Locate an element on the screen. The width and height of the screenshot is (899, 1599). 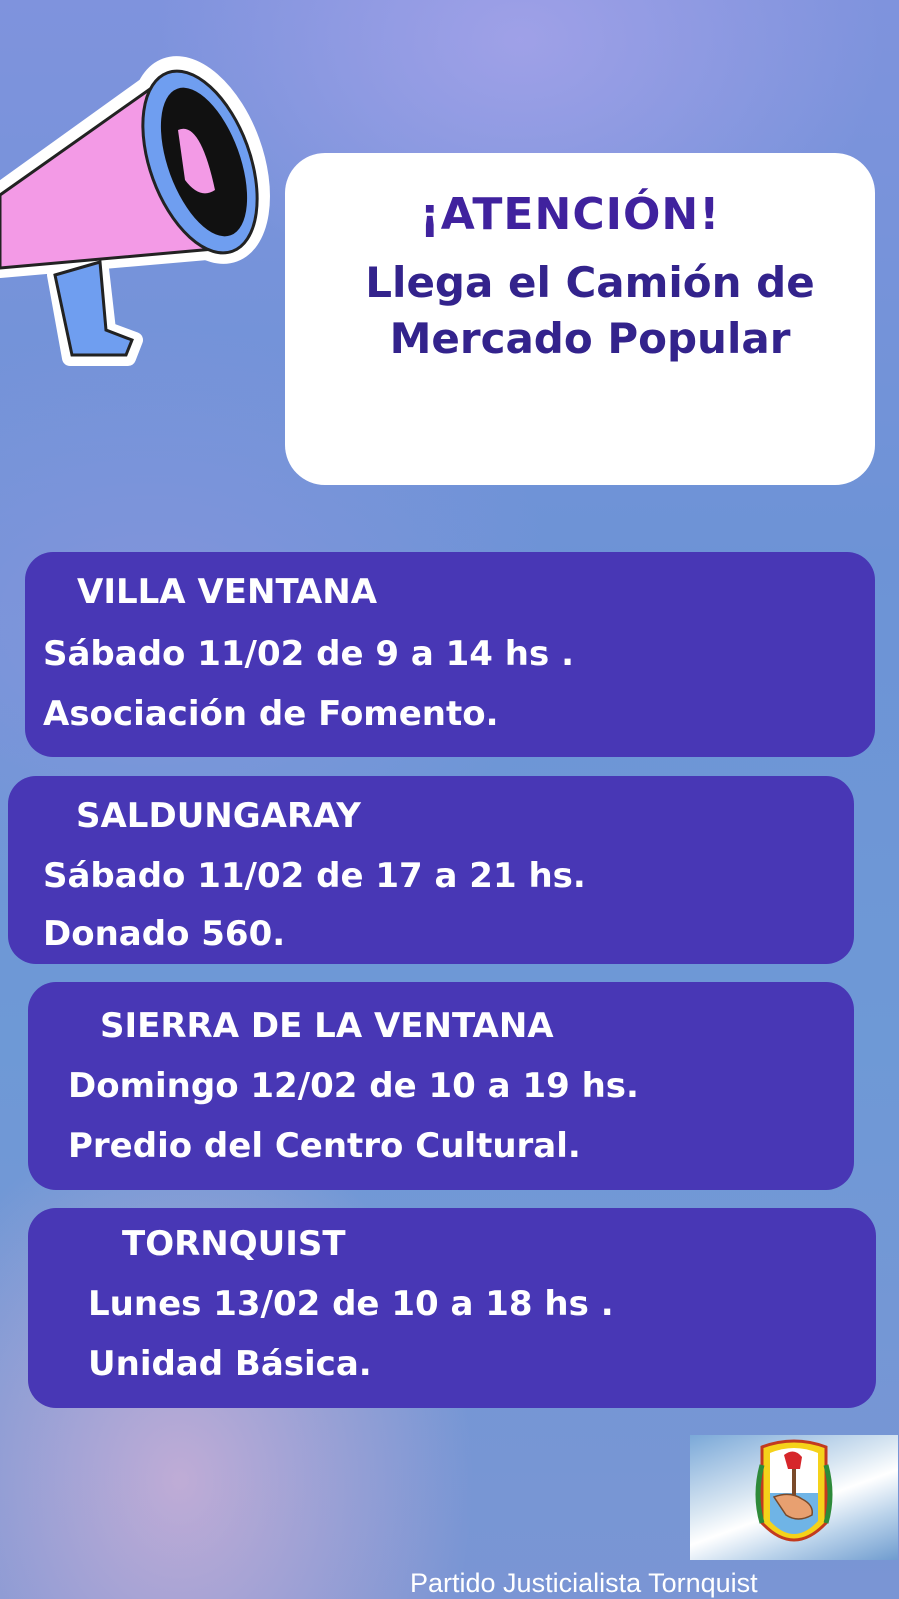
event-place: SIERRA DE LA VENTANA is located at coordinates (327, 1026).